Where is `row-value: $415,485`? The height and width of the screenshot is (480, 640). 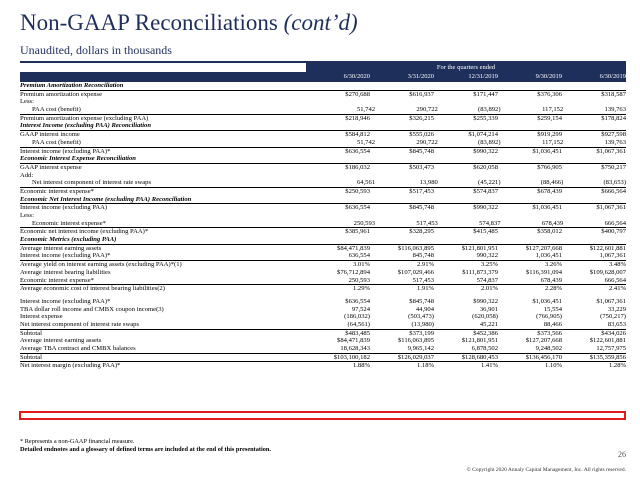
row-value: $415,485 is located at coordinates (485, 232).